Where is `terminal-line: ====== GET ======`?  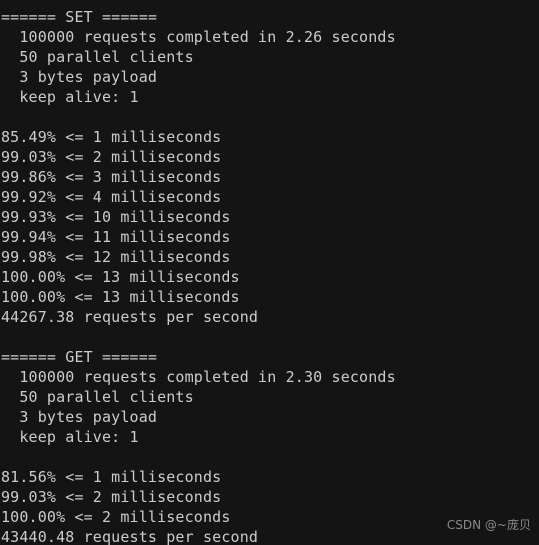 terminal-line: ====== GET ====== is located at coordinates (79, 357).